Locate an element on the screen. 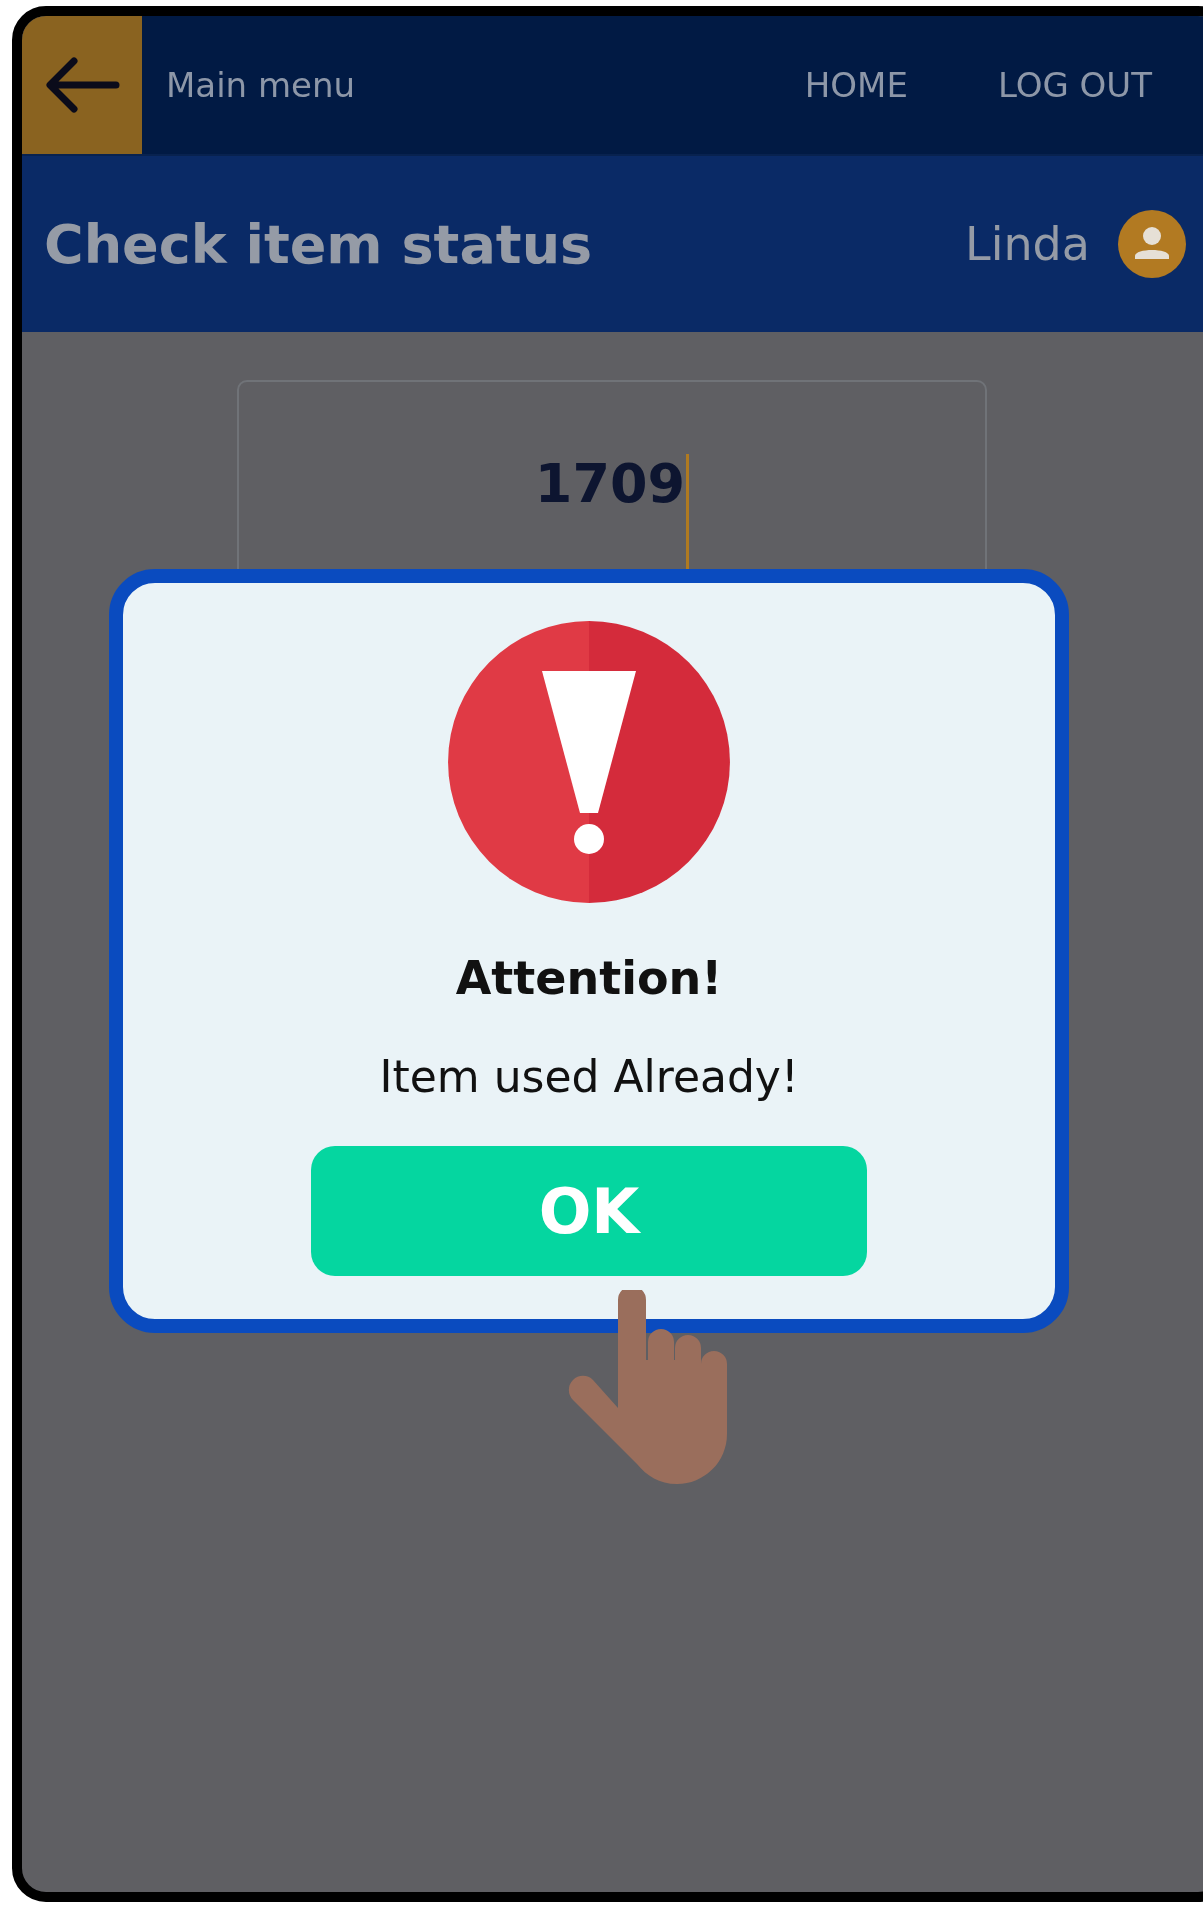 This screenshot has height=1922, width=1203. page-title: Check item status is located at coordinates (319, 244).